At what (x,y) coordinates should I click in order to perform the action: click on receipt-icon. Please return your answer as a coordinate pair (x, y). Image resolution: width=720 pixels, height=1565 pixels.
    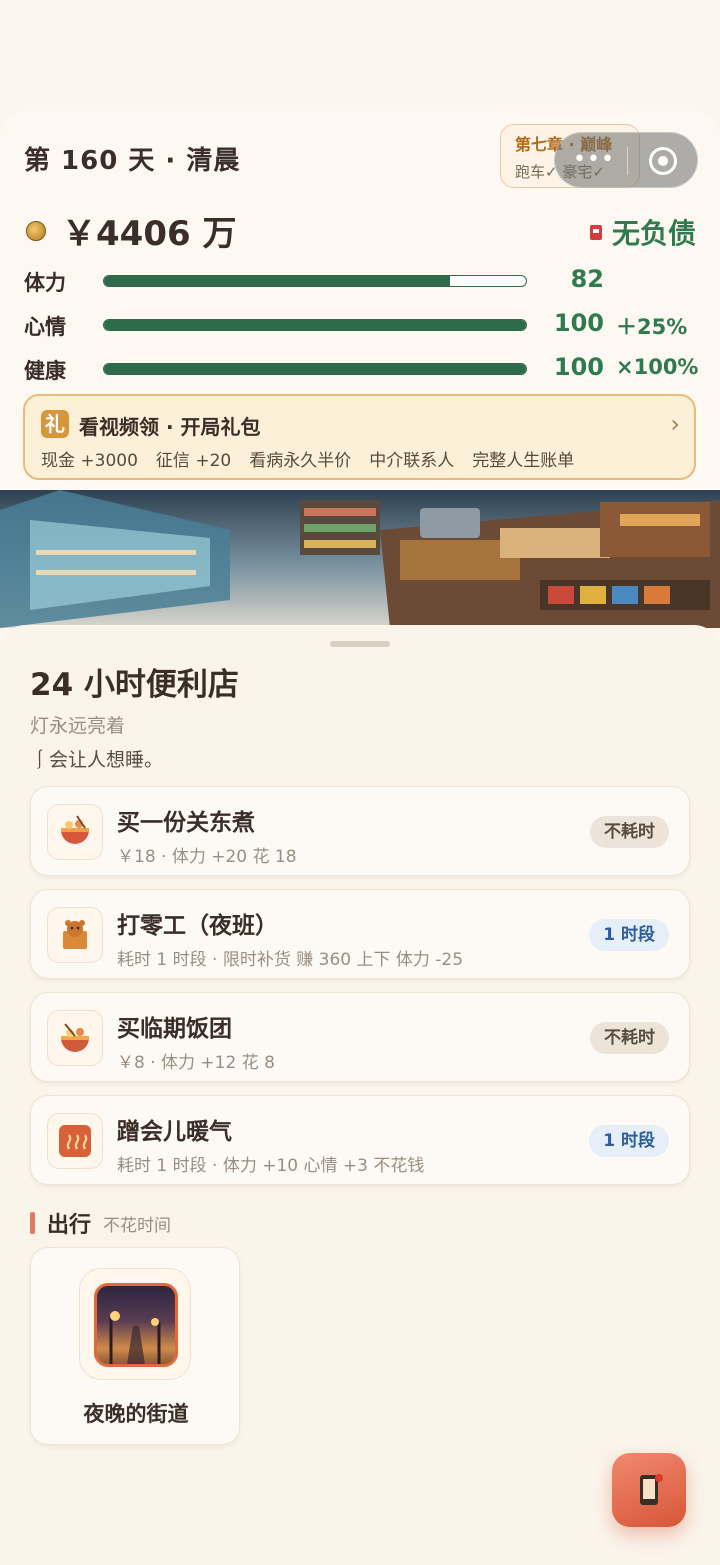
    Looking at the image, I should click on (595, 232).